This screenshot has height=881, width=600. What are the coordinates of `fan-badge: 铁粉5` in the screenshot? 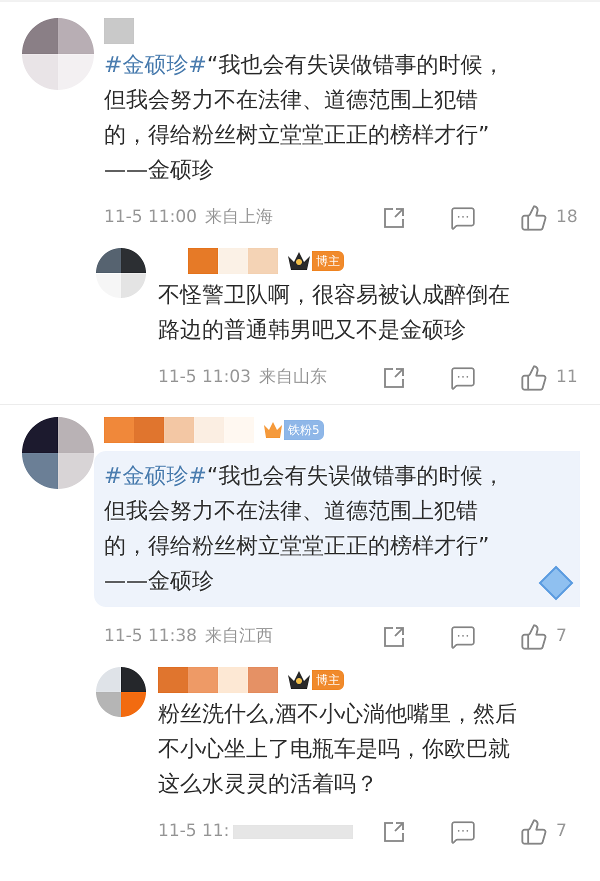 It's located at (304, 430).